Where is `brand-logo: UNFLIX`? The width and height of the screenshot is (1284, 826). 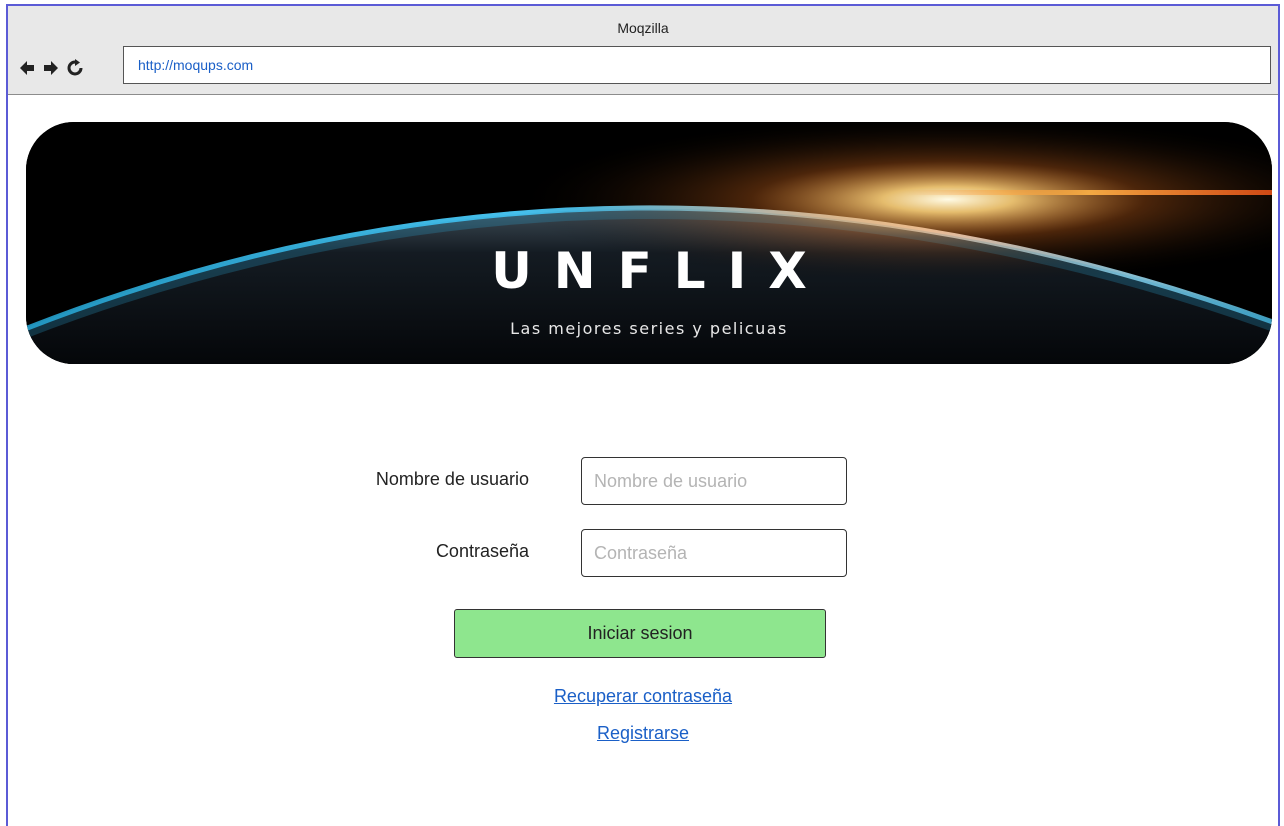 brand-logo: UNFLIX is located at coordinates (660, 271).